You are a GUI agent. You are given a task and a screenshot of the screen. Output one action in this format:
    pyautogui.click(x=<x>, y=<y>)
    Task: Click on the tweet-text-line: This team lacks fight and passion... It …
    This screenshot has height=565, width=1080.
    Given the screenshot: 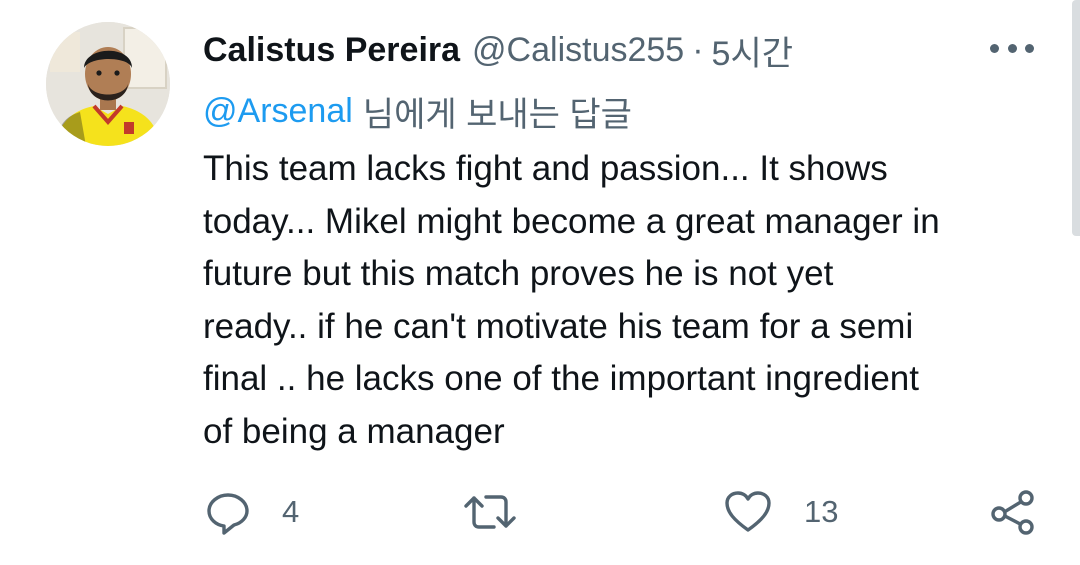 What is the action you would take?
    pyautogui.click(x=545, y=168)
    